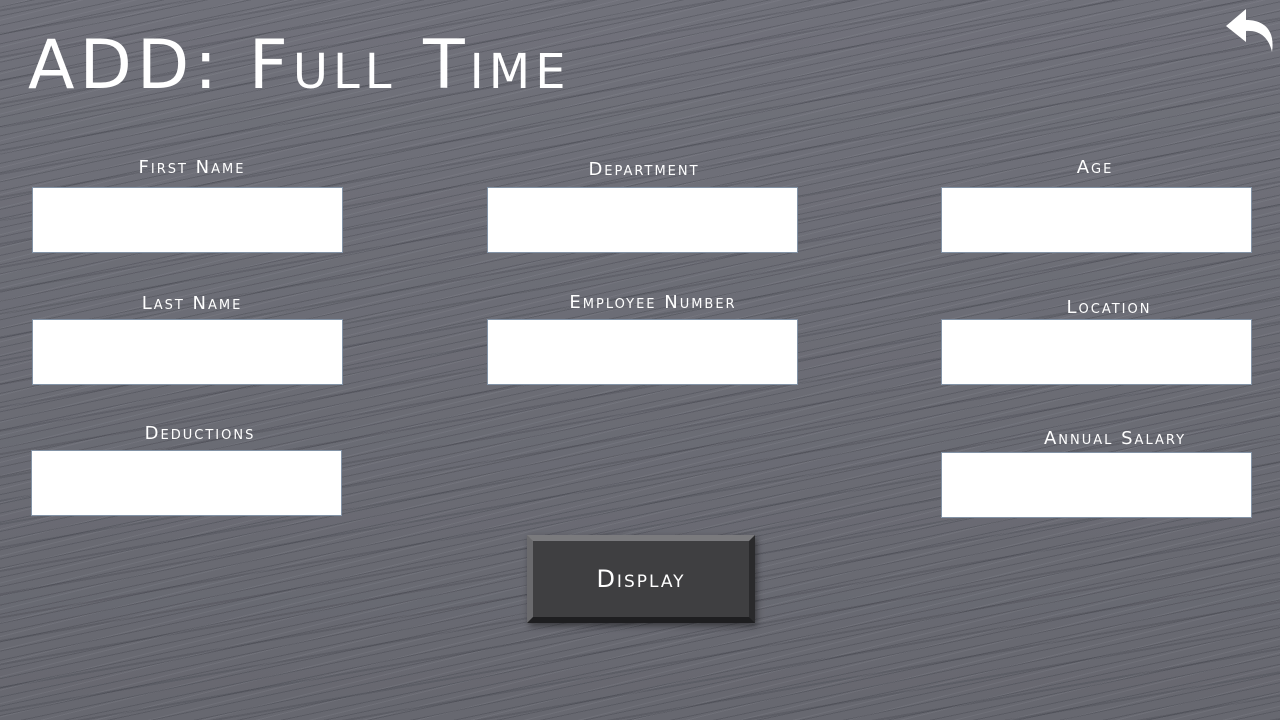 The image size is (1280, 720). I want to click on undo-arrow-icon, so click(1249, 30).